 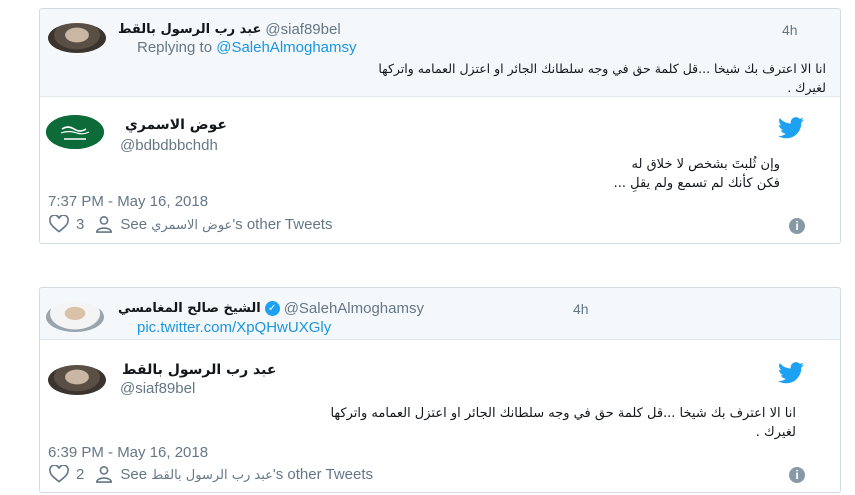 What do you see at coordinates (176, 125) in the screenshot?
I see `author-name: عوض الاسمري` at bounding box center [176, 125].